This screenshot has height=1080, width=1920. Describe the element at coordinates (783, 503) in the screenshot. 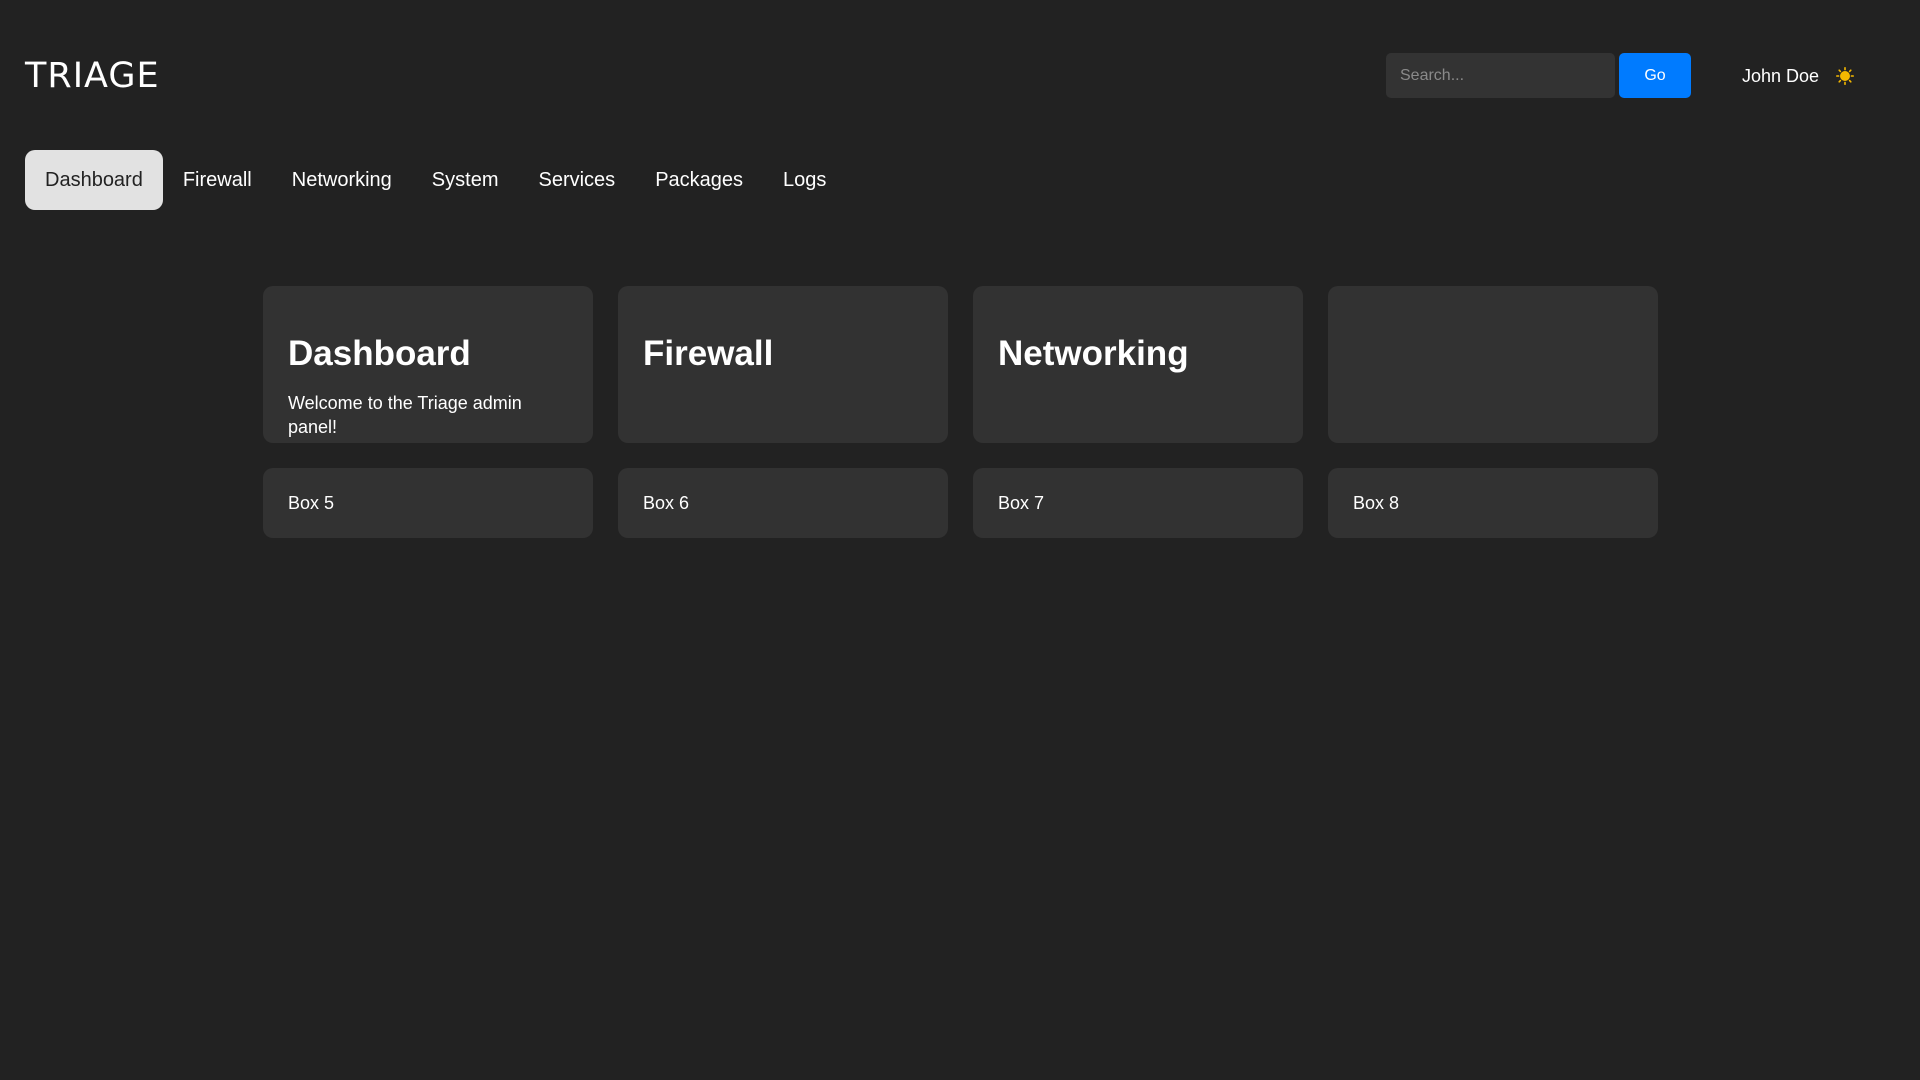

I see `box-6: Box 6` at that location.